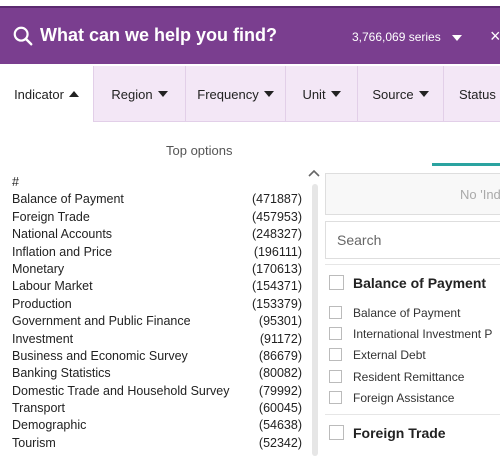 The image size is (500, 456). I want to click on option-count: (79992), so click(280, 390).